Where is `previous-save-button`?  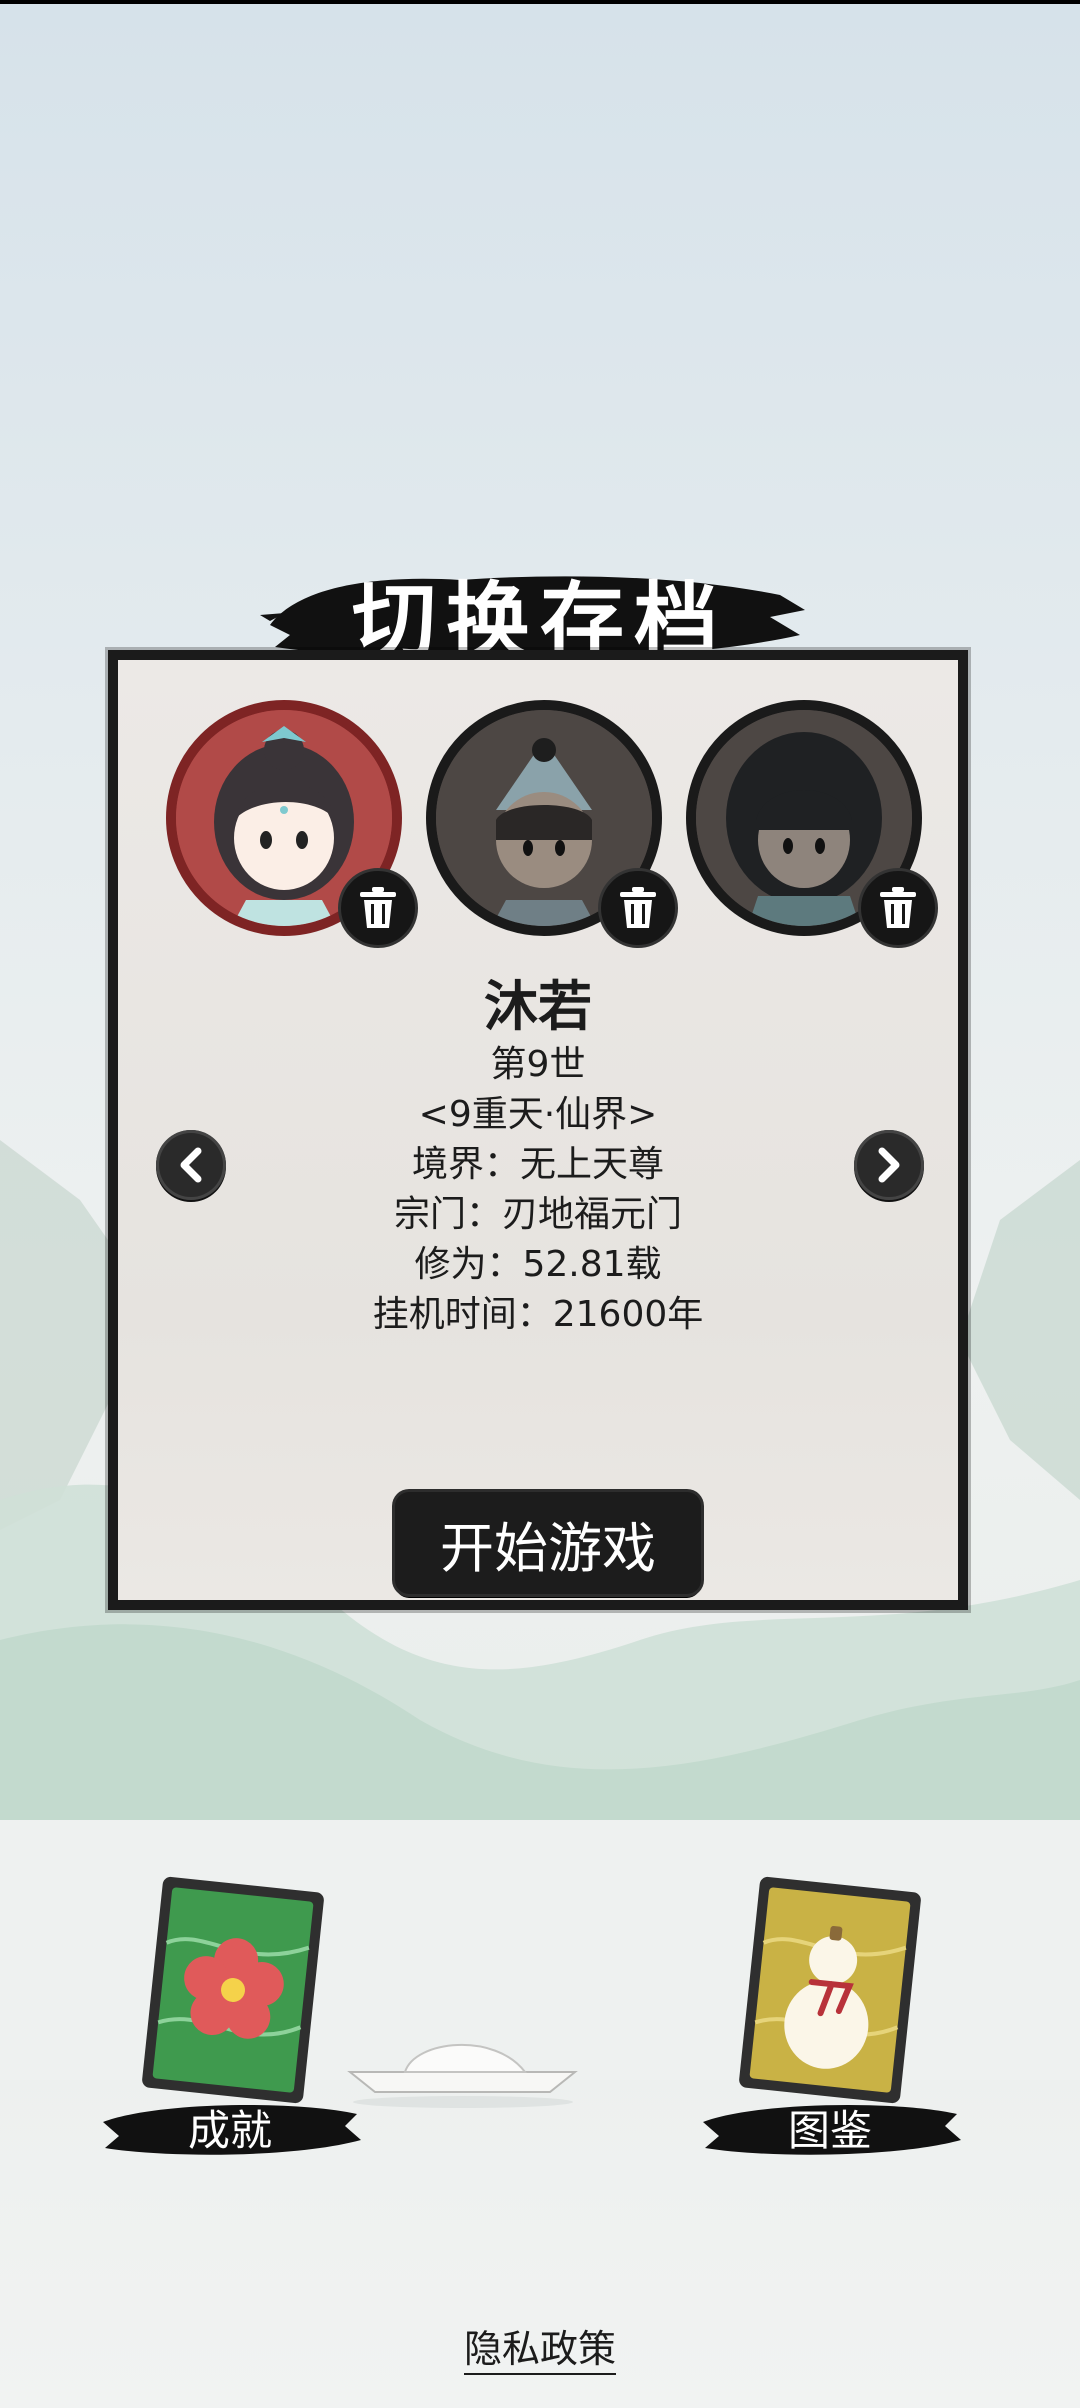 previous-save-button is located at coordinates (191, 1165).